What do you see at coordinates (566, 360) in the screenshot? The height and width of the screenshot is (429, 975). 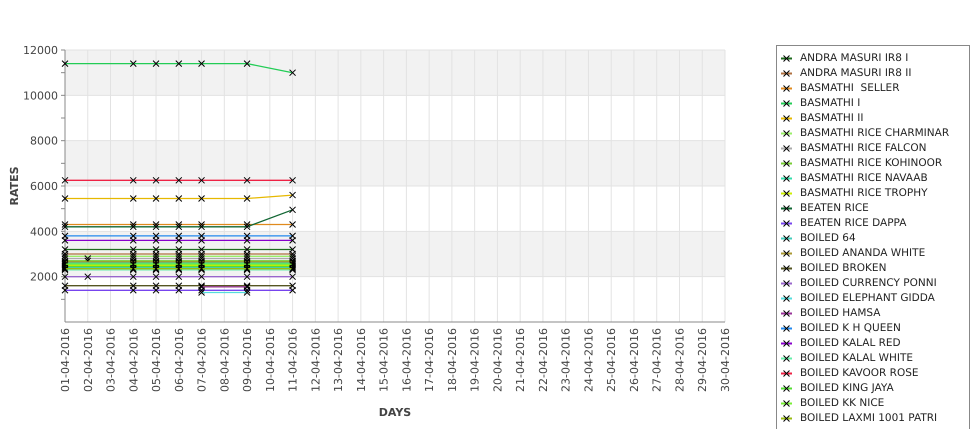 I see `x-tick-label: 23-04-2016` at bounding box center [566, 360].